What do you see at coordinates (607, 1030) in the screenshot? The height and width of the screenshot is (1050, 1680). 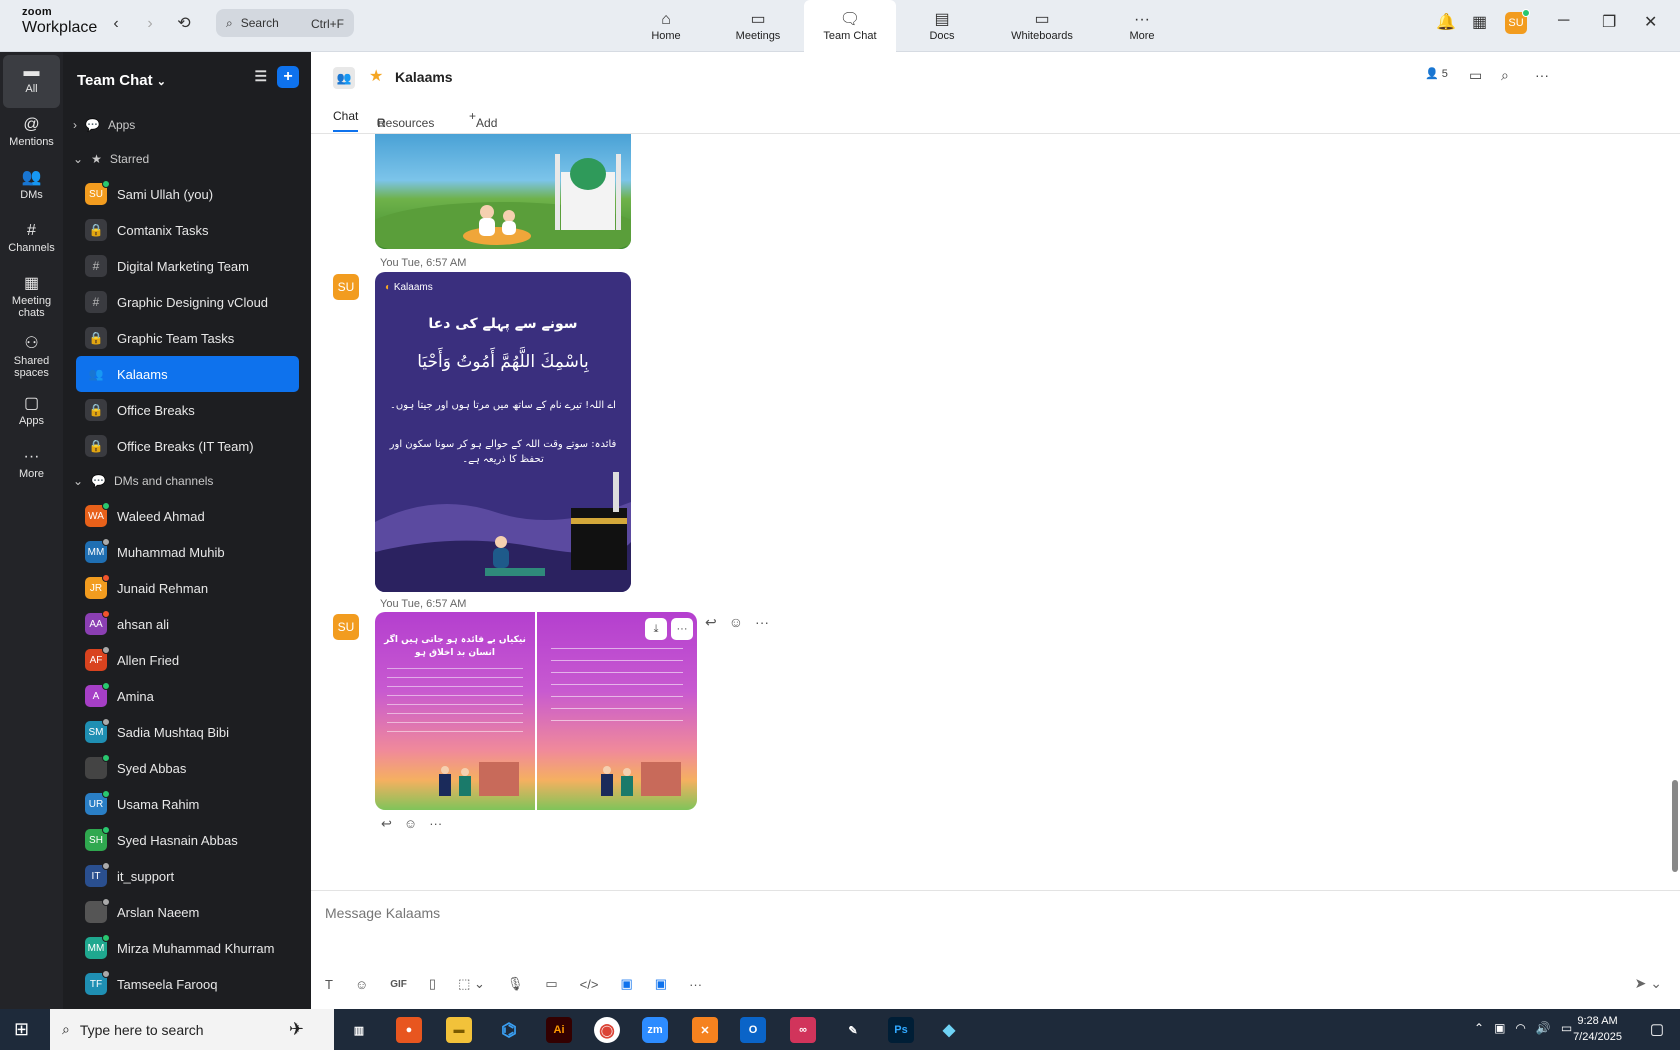 I see `chrome-icon: ◉` at bounding box center [607, 1030].